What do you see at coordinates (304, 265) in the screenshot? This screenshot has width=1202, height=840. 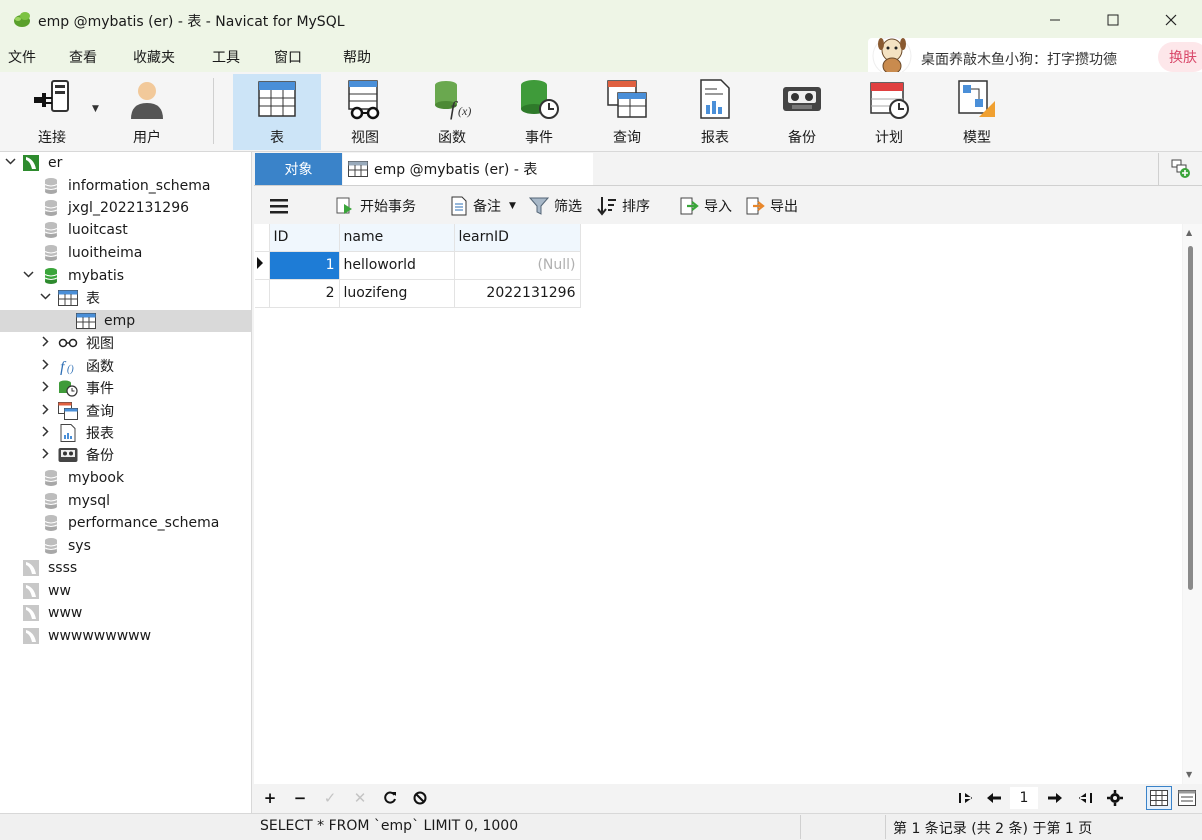 I see `cell-id: 1` at bounding box center [304, 265].